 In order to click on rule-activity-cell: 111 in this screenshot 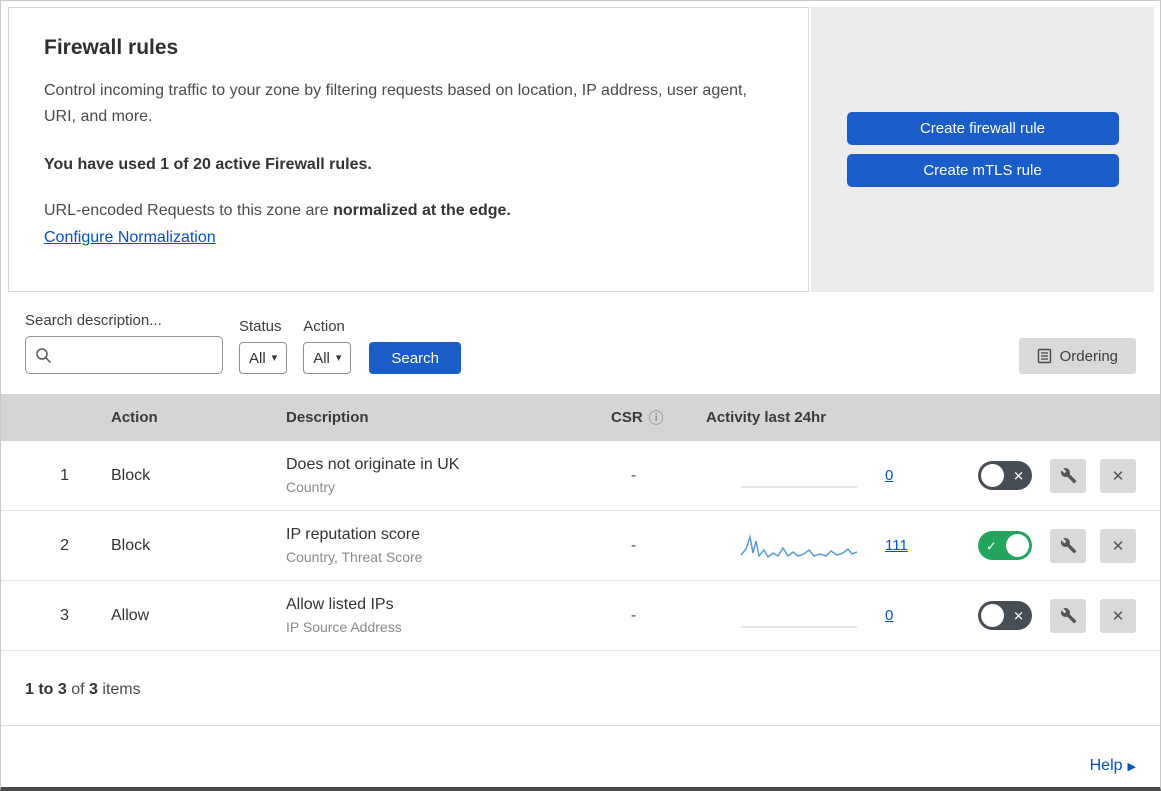, I will do `click(808, 546)`.